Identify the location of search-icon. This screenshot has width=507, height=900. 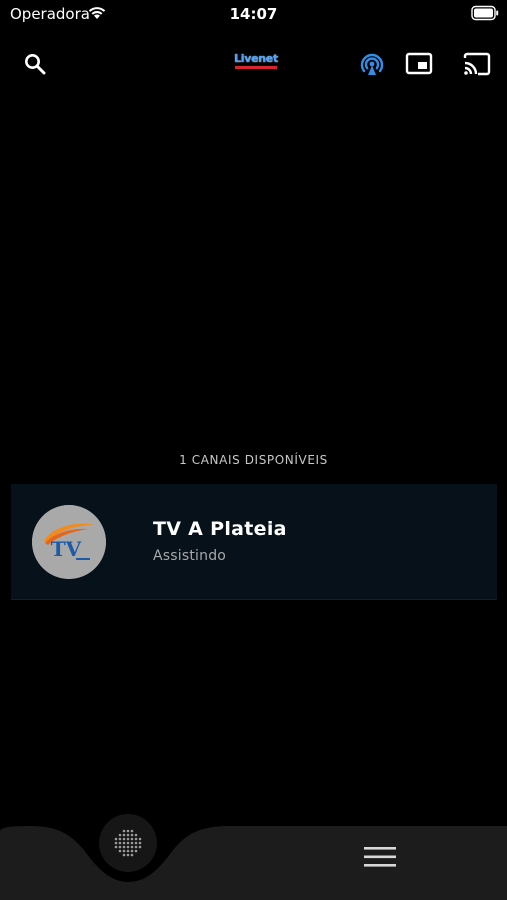
(35, 64).